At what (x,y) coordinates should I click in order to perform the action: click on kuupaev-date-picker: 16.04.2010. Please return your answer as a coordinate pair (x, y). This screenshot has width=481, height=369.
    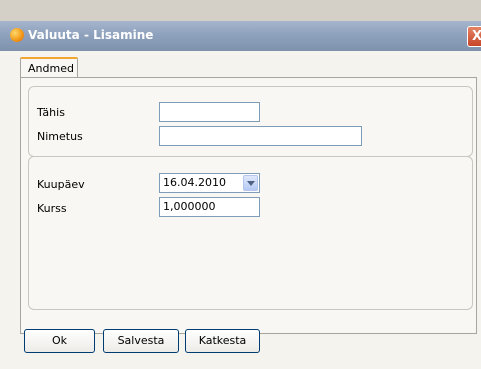
    Looking at the image, I should click on (209, 183).